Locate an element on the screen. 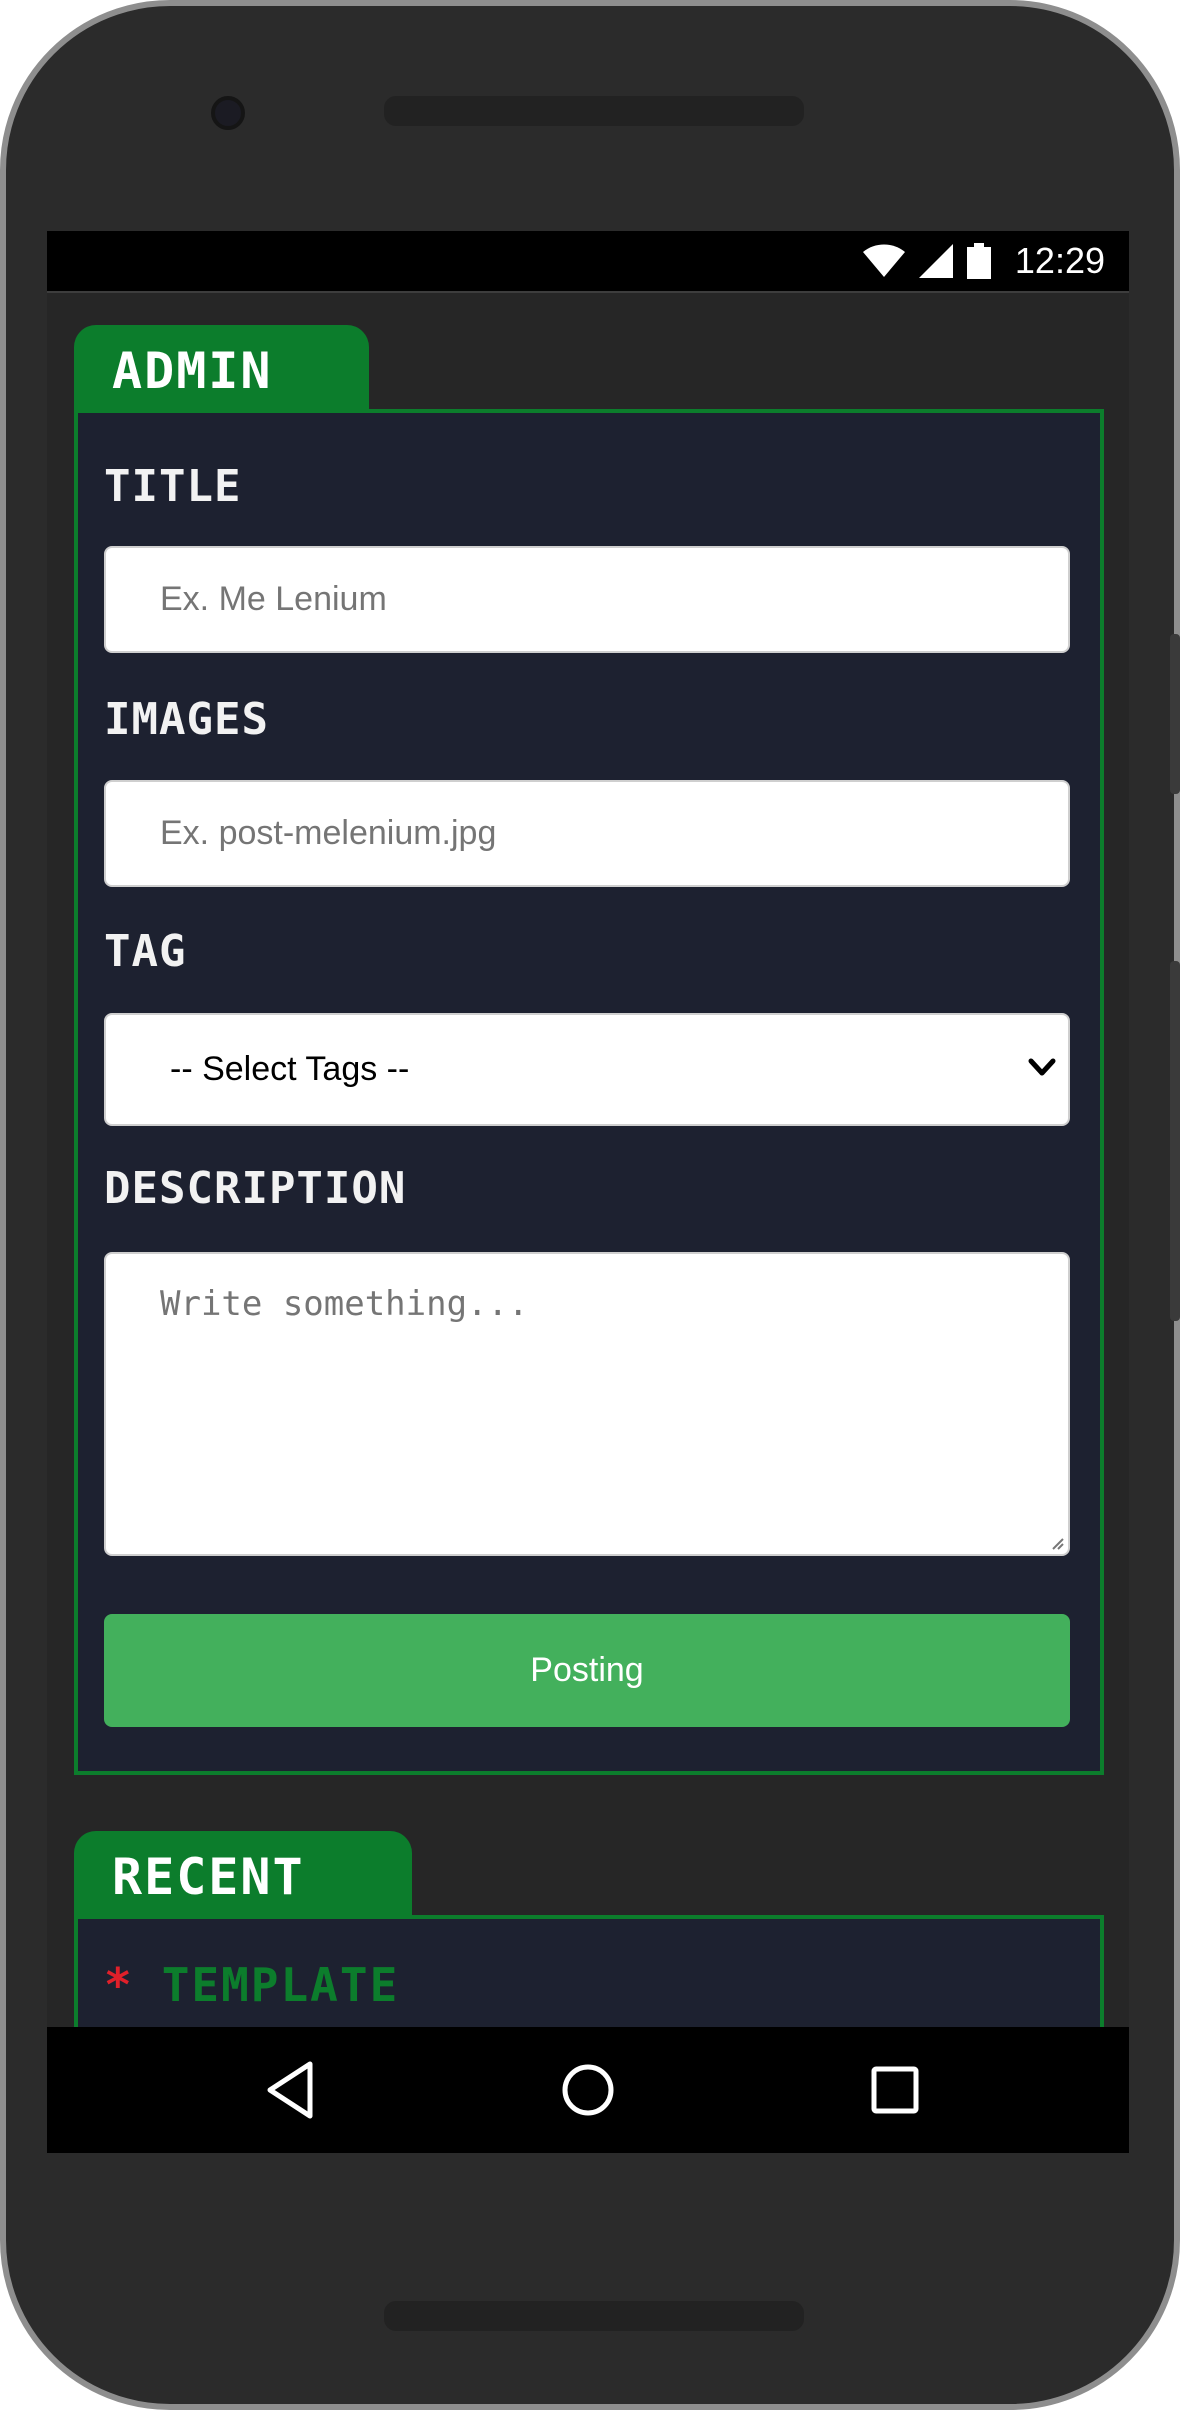 Image resolution: width=1187 pixels, height=2410 pixels. recent-panel-header: RECENT is located at coordinates (243, 1877).